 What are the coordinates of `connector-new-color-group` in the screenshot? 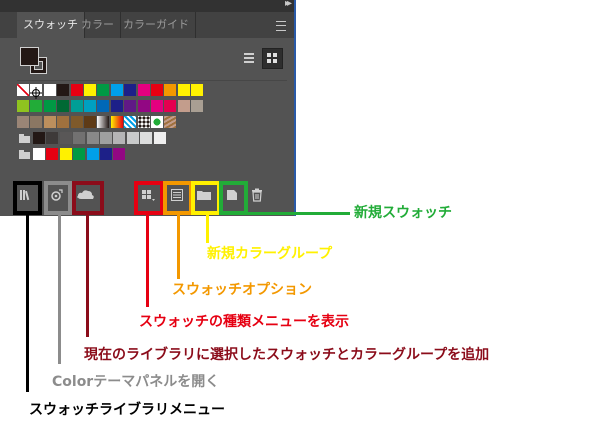 It's located at (207, 229).